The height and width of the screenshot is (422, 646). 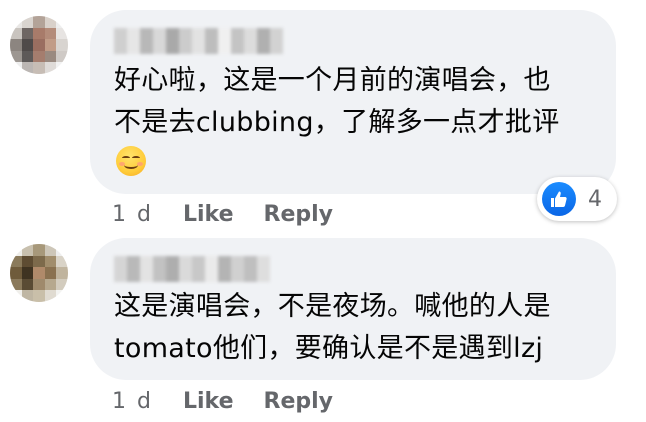 What do you see at coordinates (577, 199) in the screenshot?
I see `reaction-summary: 4` at bounding box center [577, 199].